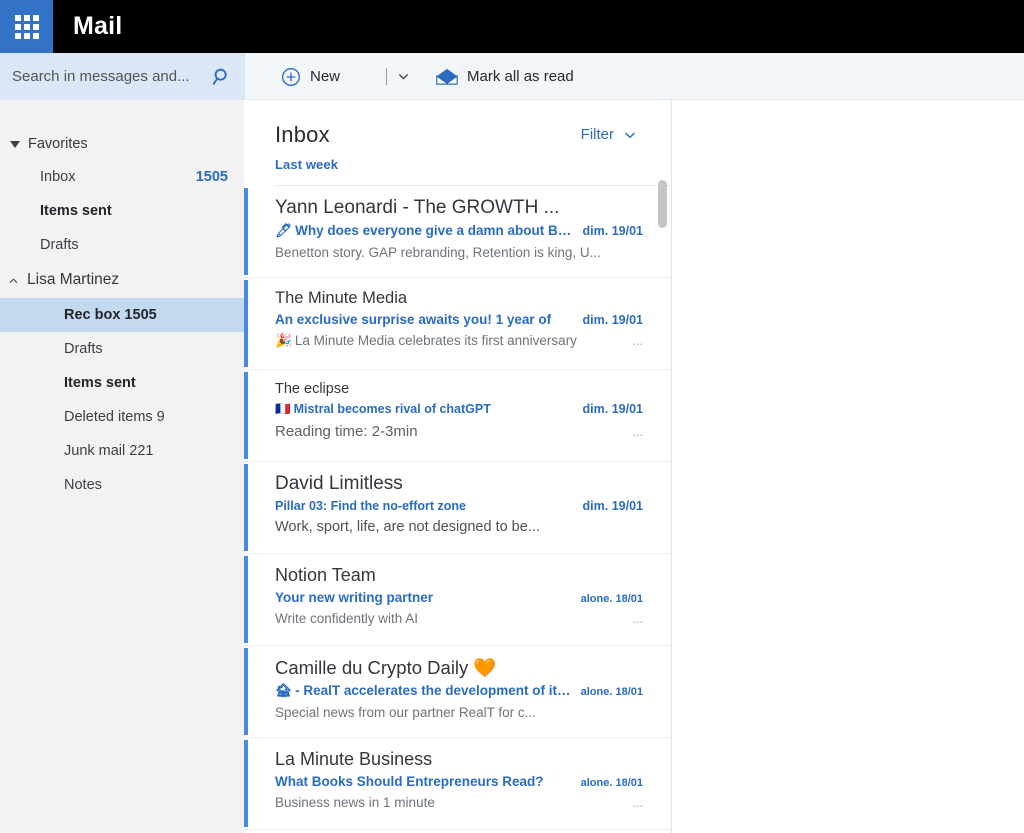 Image resolution: width=1024 pixels, height=833 pixels. Describe the element at coordinates (662, 204) in the screenshot. I see `scrollbar-thumb` at that location.